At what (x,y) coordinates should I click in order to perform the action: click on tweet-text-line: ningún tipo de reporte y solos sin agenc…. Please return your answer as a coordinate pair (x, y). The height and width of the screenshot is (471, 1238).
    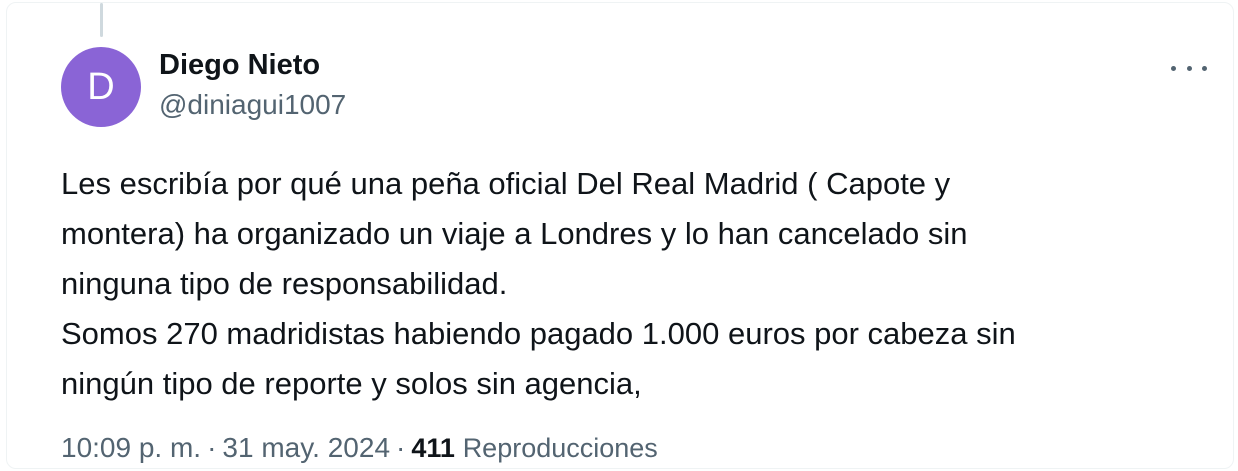
    Looking at the image, I should click on (351, 383).